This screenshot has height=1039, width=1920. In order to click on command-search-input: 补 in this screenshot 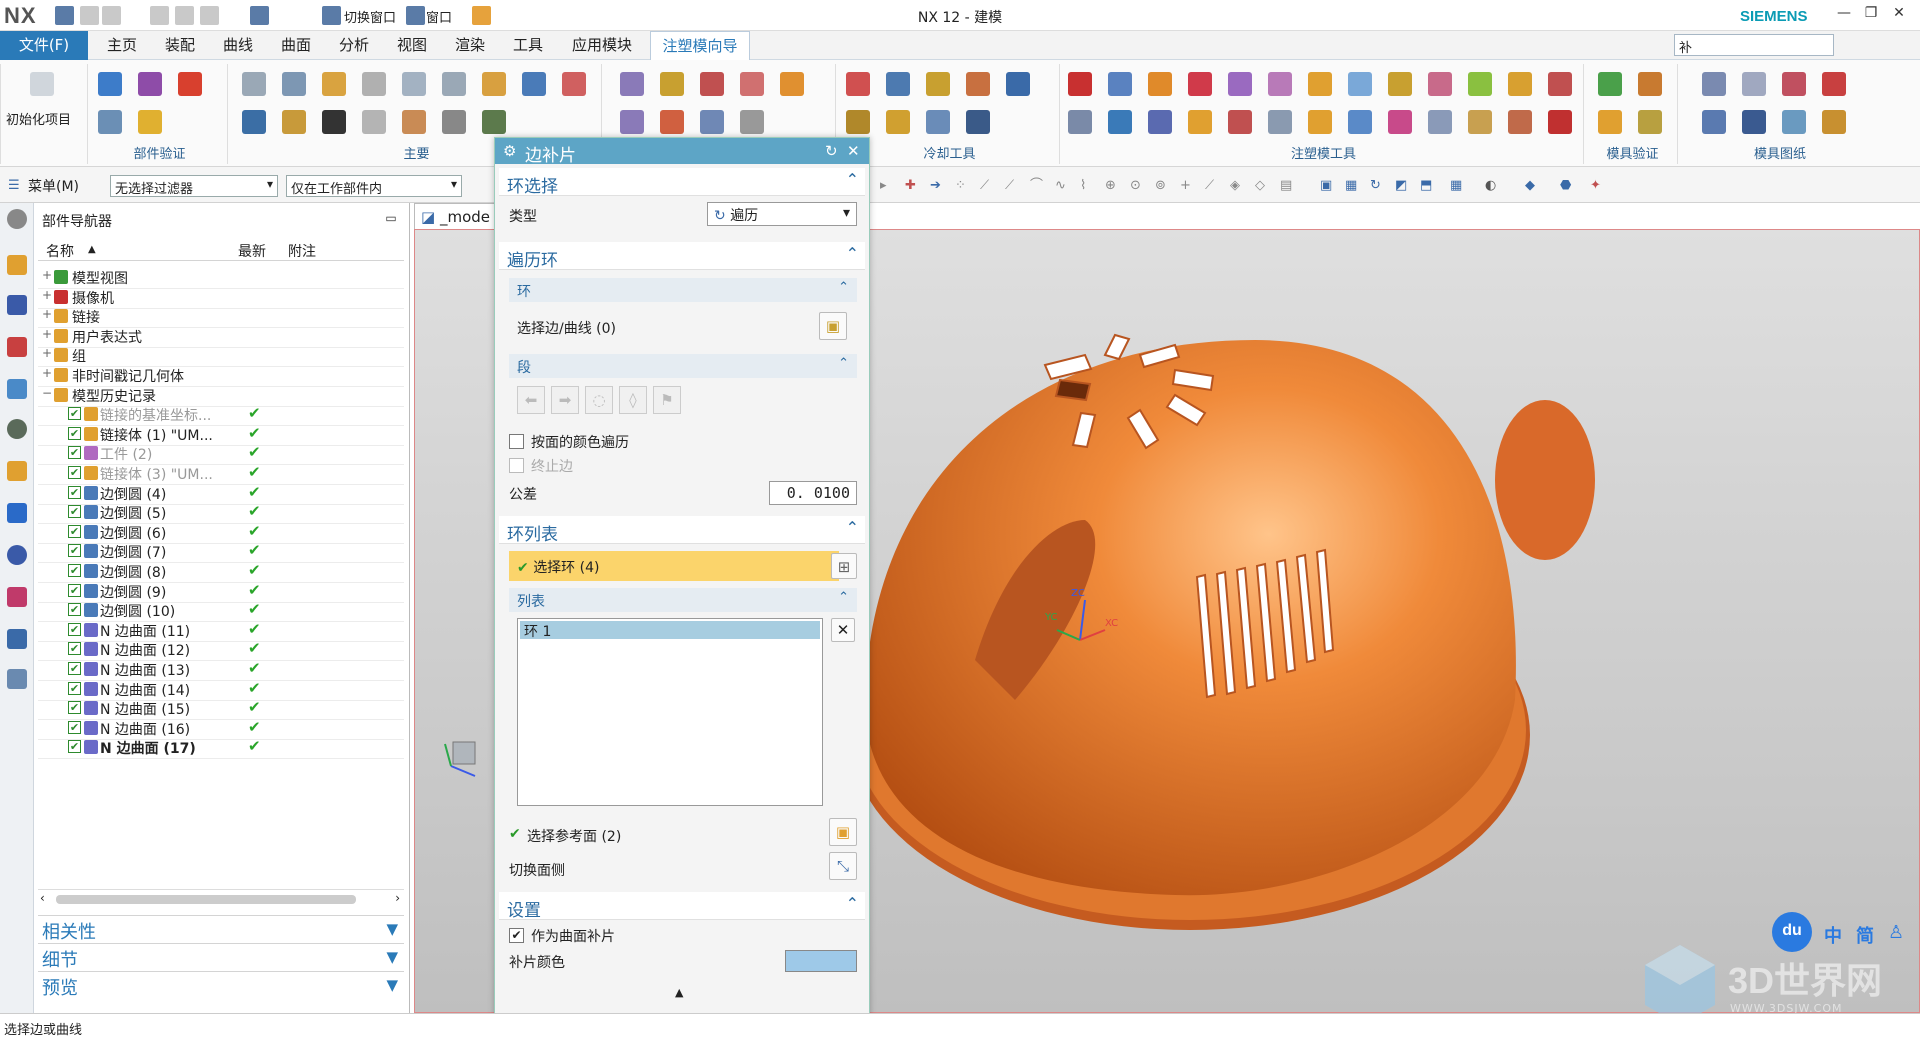, I will do `click(1754, 45)`.